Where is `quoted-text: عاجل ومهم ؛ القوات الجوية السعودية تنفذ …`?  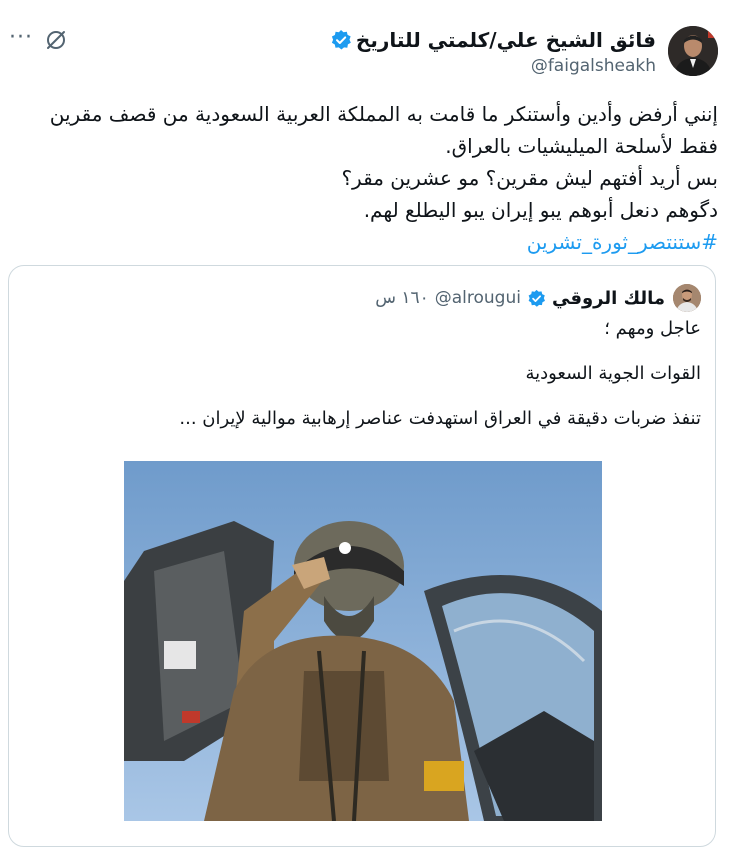 quoted-text: عاجل ومهم ؛ القوات الجوية السعودية تنفذ … is located at coordinates (361, 373).